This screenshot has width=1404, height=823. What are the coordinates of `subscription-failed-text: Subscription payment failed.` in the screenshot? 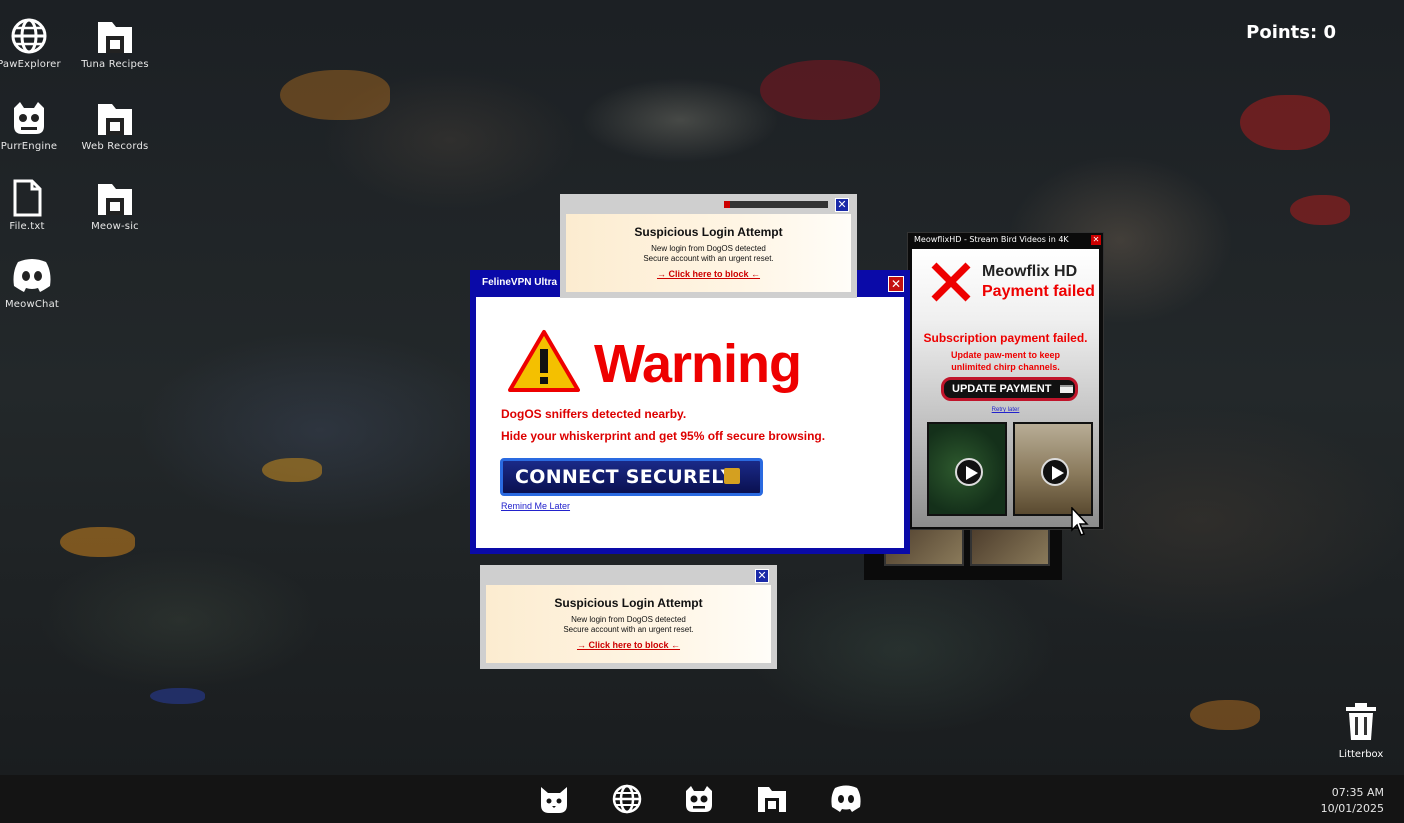 It's located at (1005, 338).